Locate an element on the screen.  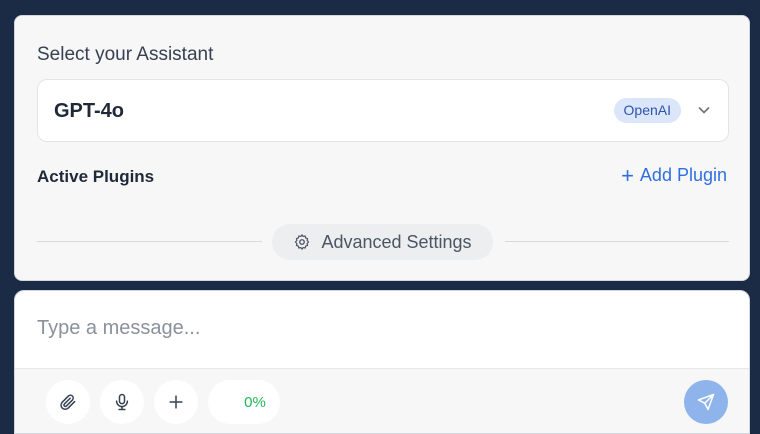
plus-icon is located at coordinates (176, 402).